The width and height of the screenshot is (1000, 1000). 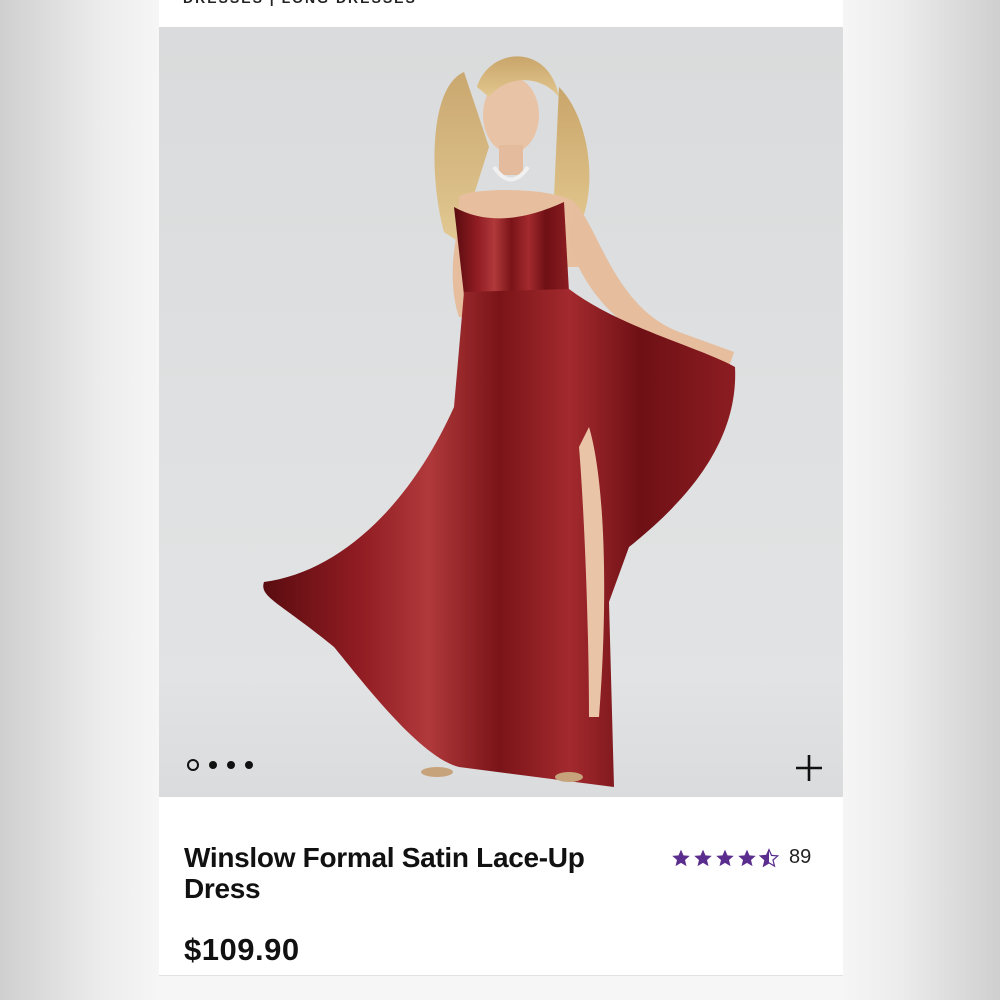 I want to click on product-title: Winslow Formal Satin Lace-Up Dress, so click(x=384, y=873).